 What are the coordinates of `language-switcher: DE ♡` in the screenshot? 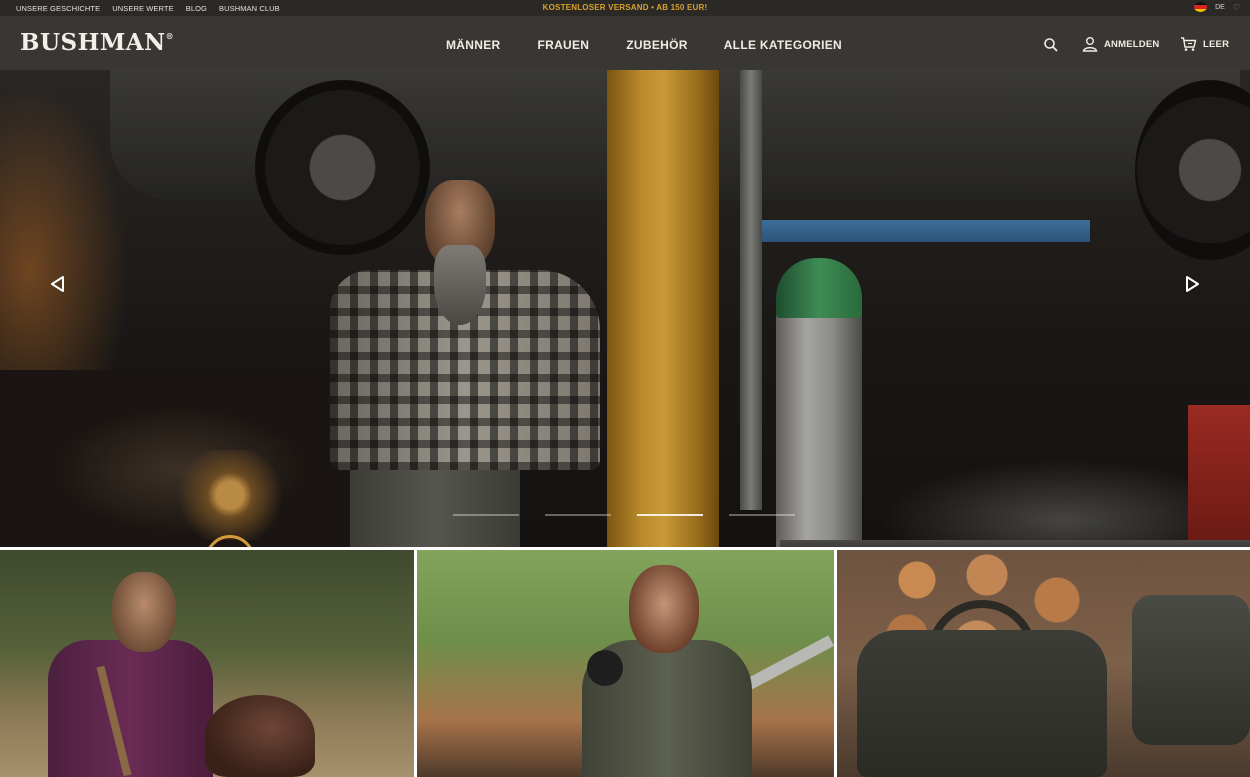 It's located at (1217, 7).